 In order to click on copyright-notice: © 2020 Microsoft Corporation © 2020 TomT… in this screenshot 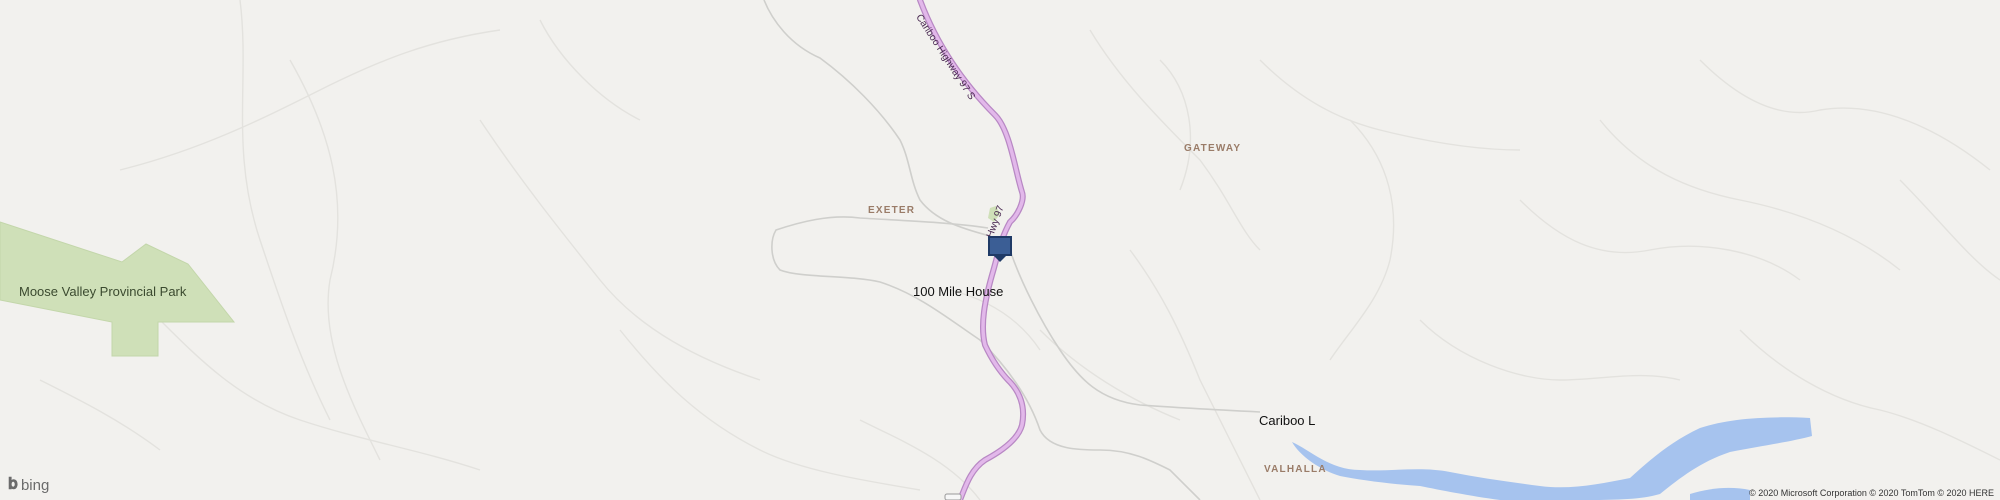, I will do `click(1871, 493)`.